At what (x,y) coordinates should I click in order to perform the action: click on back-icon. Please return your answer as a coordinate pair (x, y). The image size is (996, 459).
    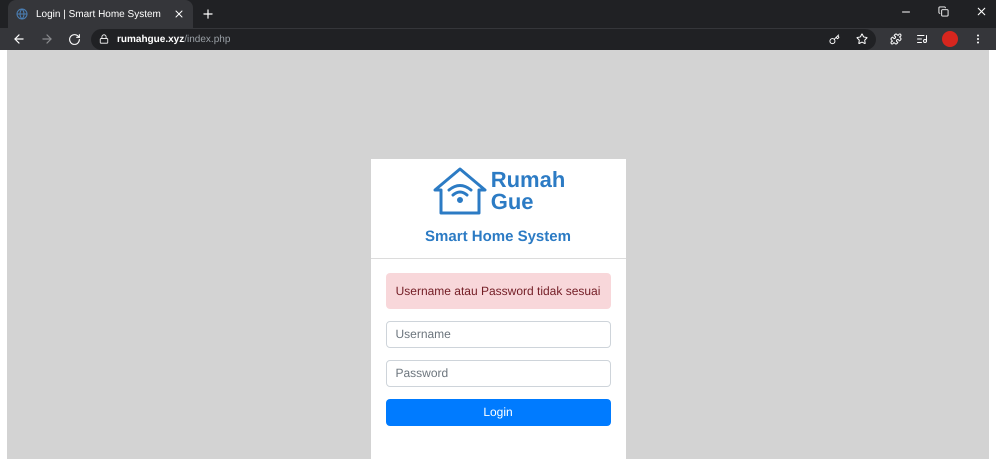
    Looking at the image, I should click on (19, 39).